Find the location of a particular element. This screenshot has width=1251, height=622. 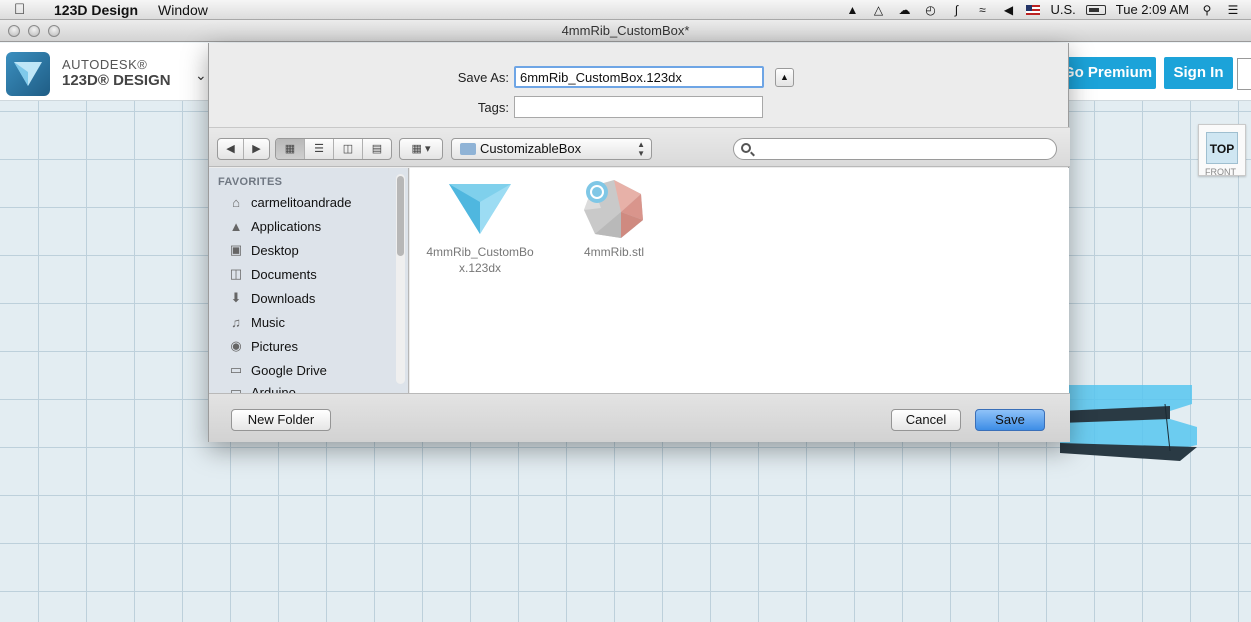

cancel-button: Cancel is located at coordinates (926, 420).